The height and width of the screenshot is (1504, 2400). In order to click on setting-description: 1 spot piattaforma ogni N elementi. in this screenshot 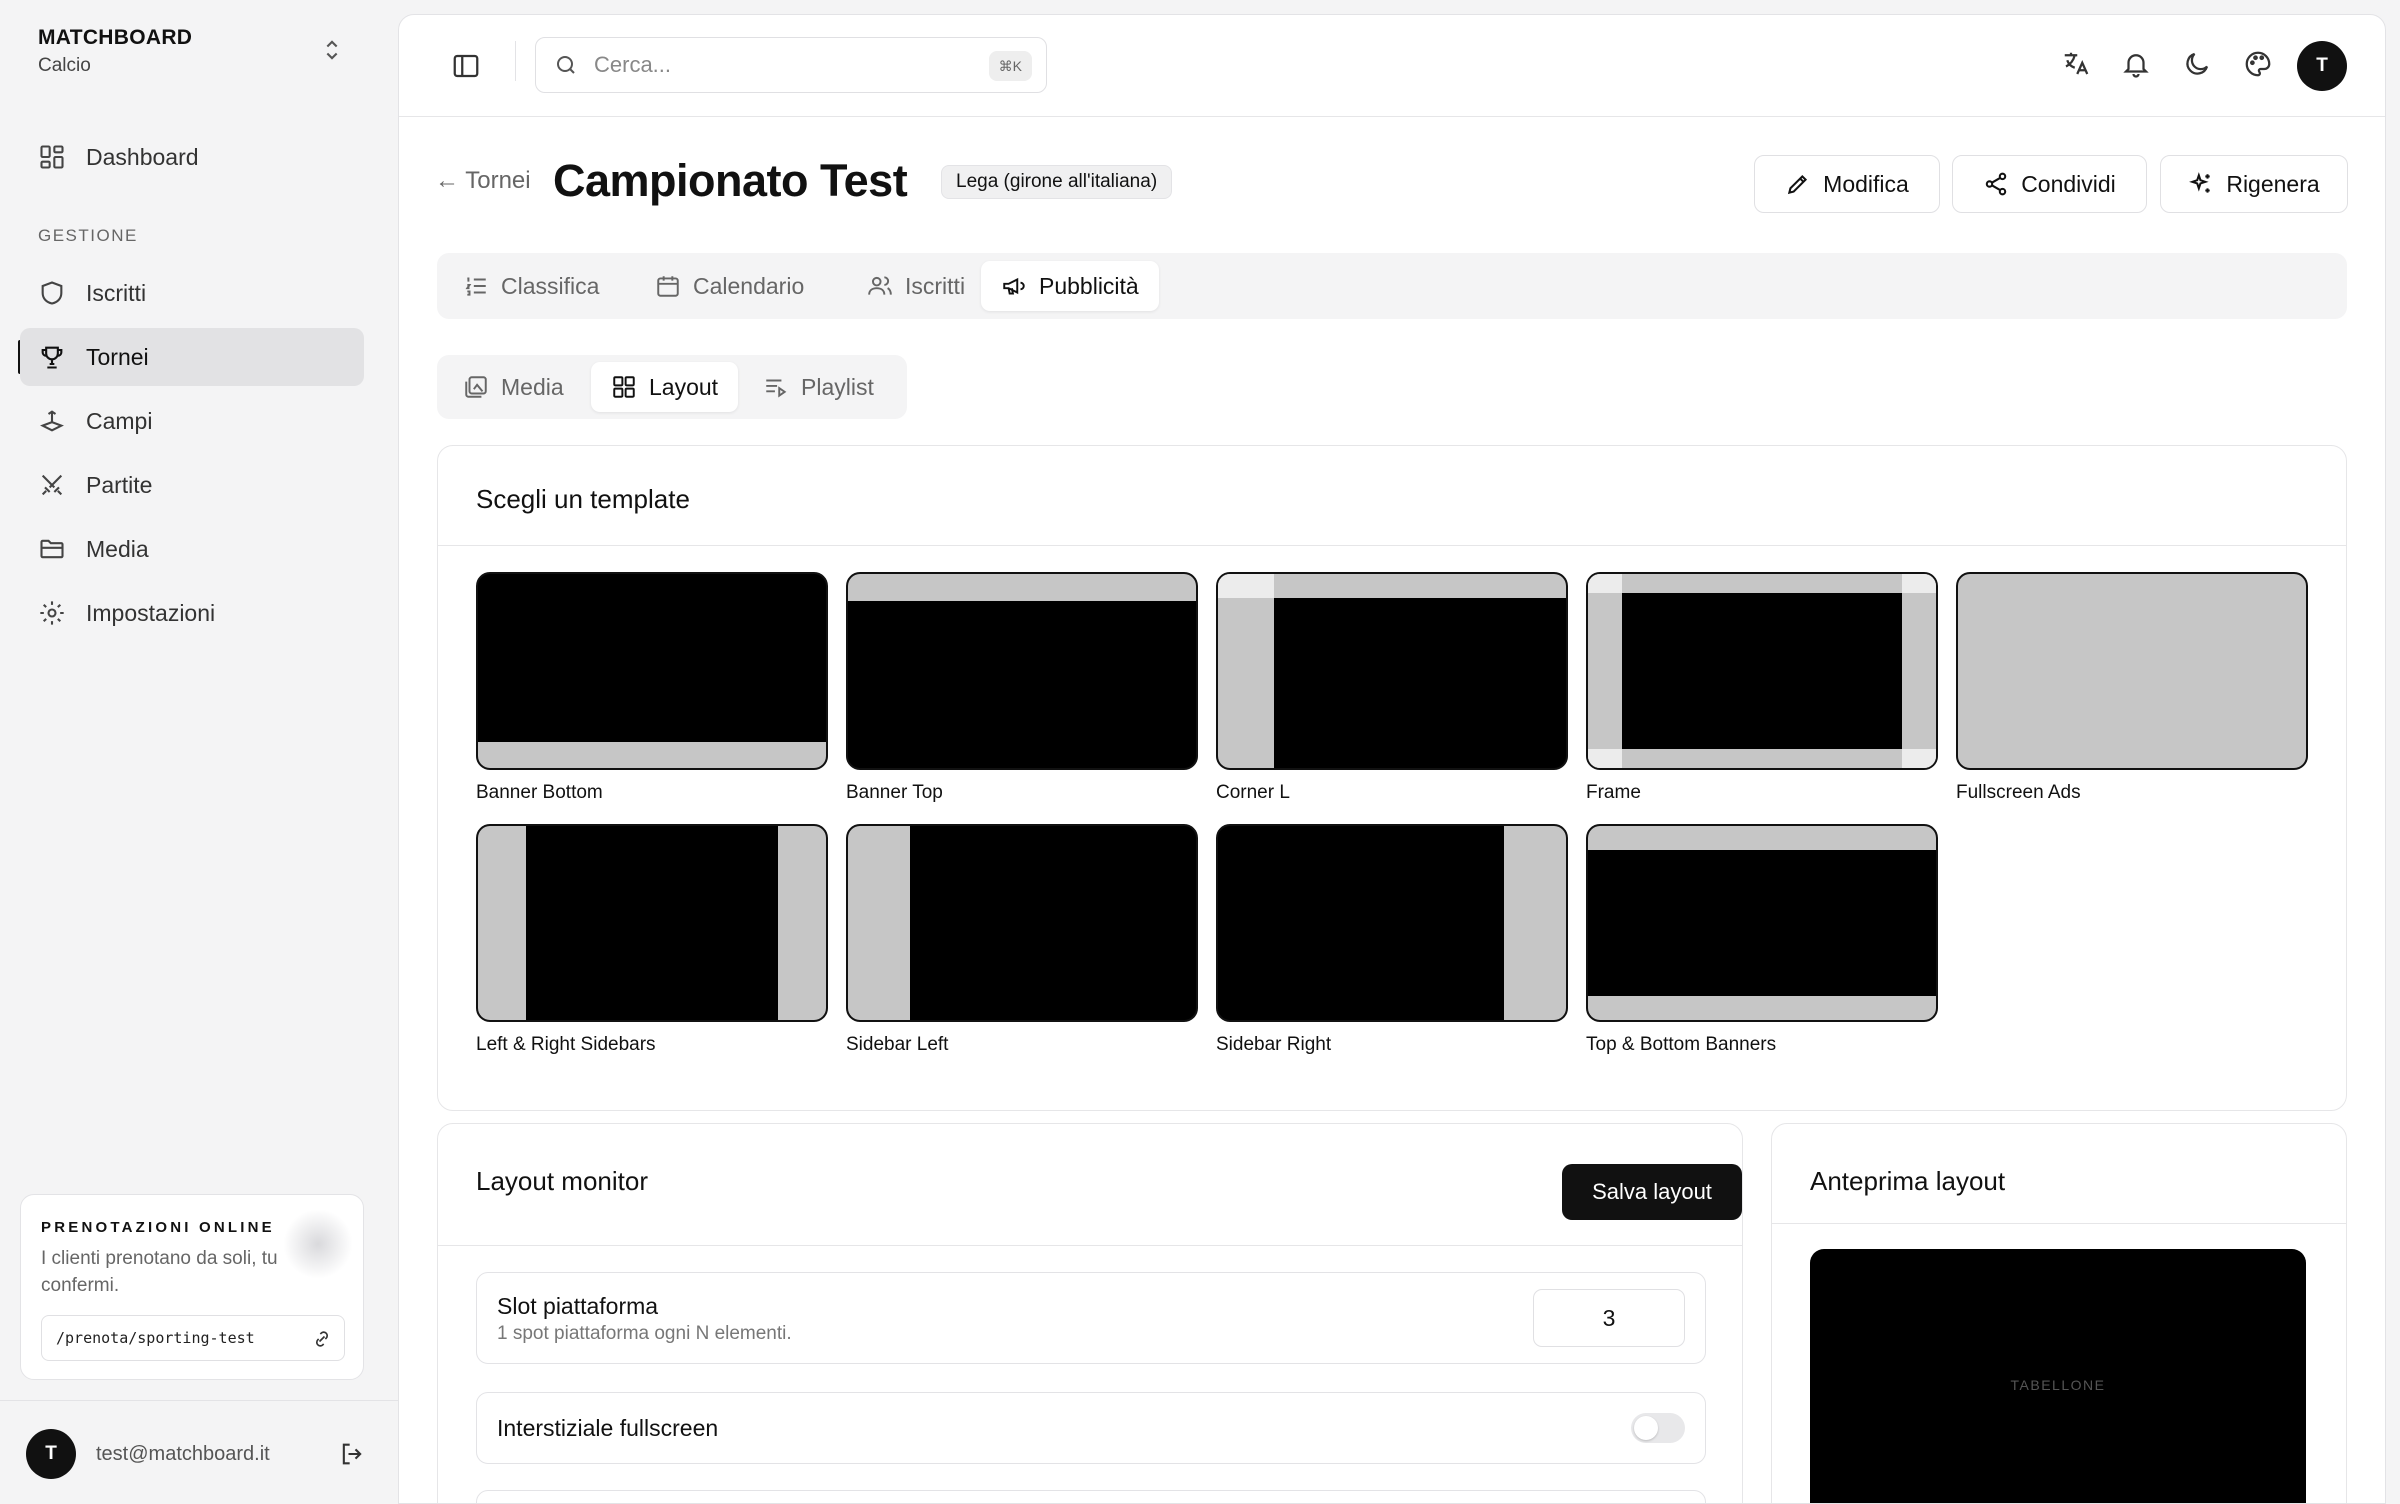, I will do `click(644, 1333)`.